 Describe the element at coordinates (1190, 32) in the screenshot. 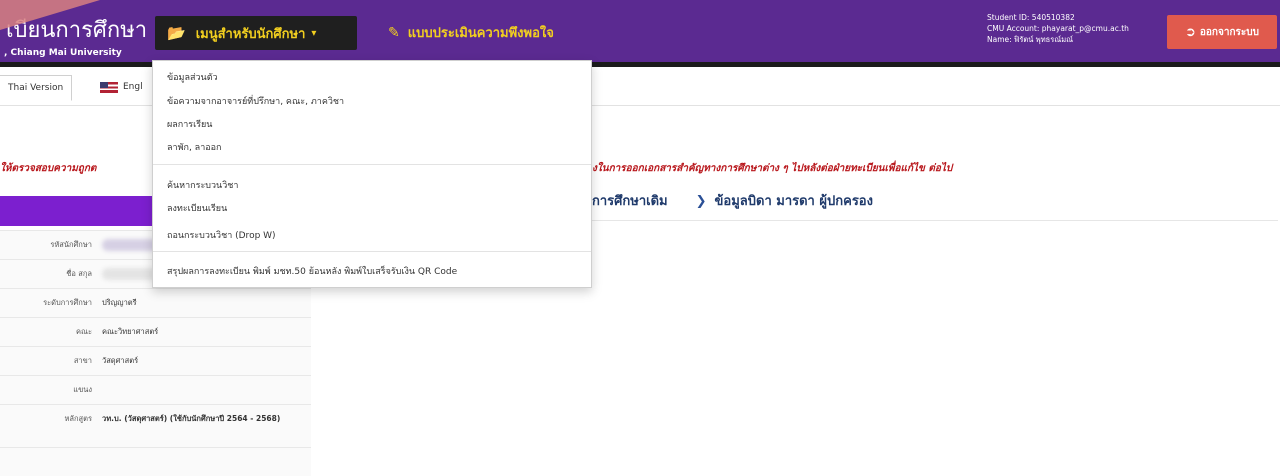

I see `sign-out-icon: ➲` at that location.